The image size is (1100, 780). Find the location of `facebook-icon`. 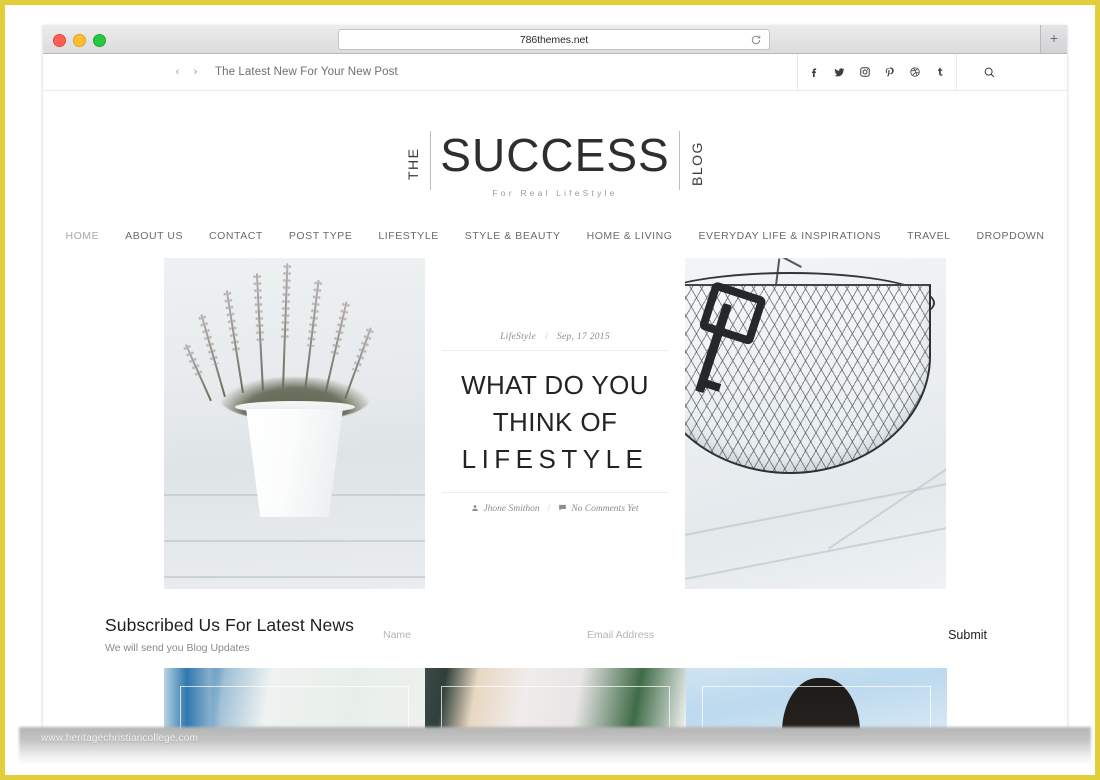

facebook-icon is located at coordinates (814, 72).